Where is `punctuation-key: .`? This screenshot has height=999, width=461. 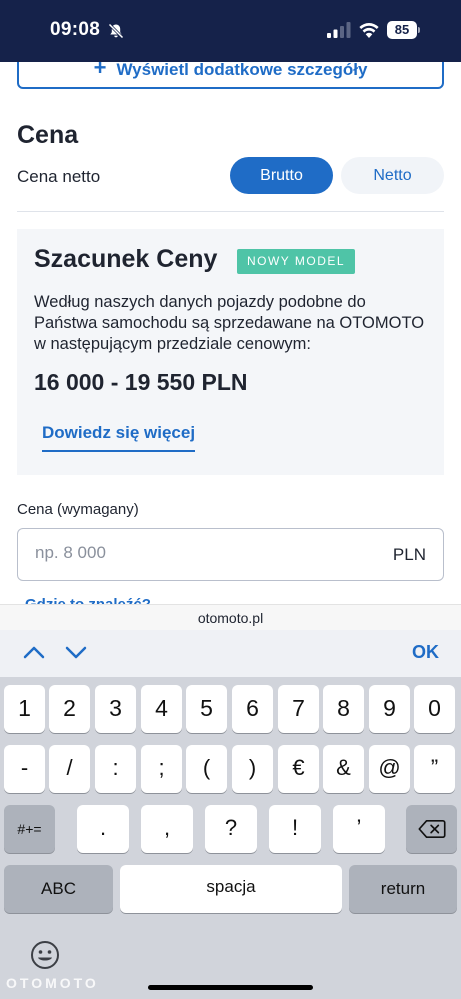
punctuation-key: . is located at coordinates (103, 829).